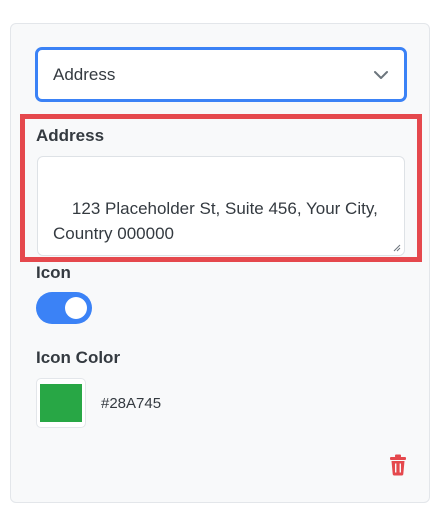 This screenshot has height=506, width=438. What do you see at coordinates (221, 74) in the screenshot?
I see `widget-type-select: Address` at bounding box center [221, 74].